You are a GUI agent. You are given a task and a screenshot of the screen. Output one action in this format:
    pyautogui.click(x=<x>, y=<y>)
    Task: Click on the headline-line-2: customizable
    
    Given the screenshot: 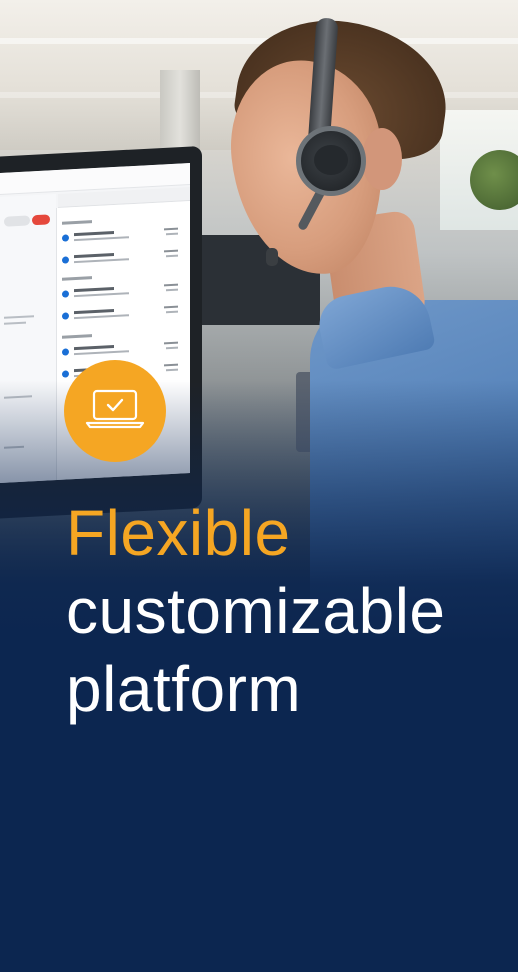 What is the action you would take?
    pyautogui.click(x=256, y=611)
    